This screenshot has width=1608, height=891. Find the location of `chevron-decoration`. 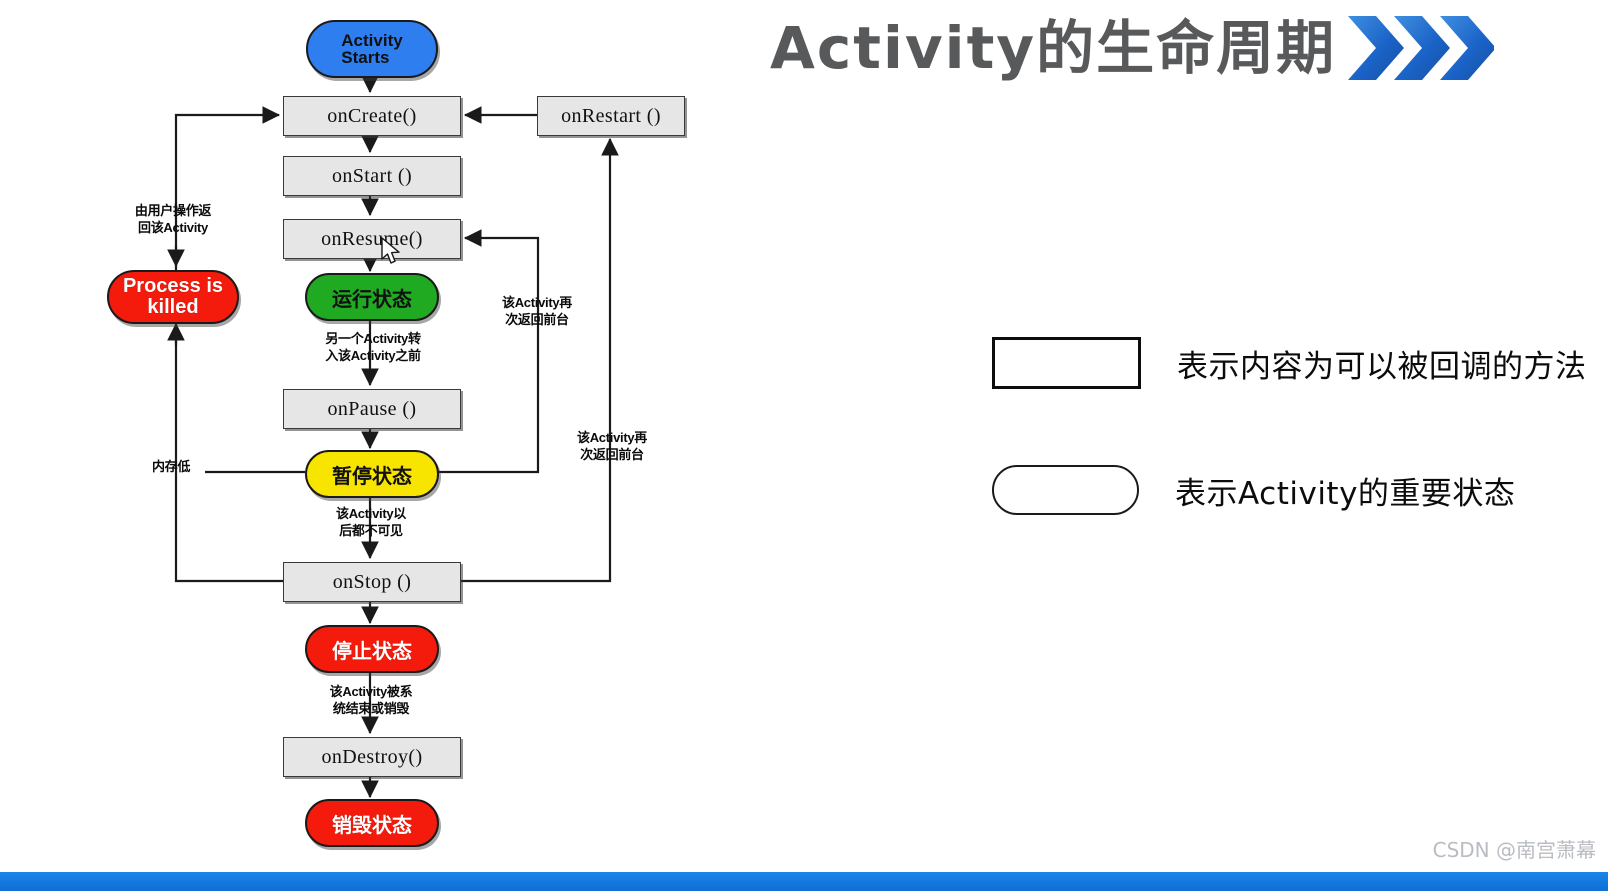

chevron-decoration is located at coordinates (1420, 48).